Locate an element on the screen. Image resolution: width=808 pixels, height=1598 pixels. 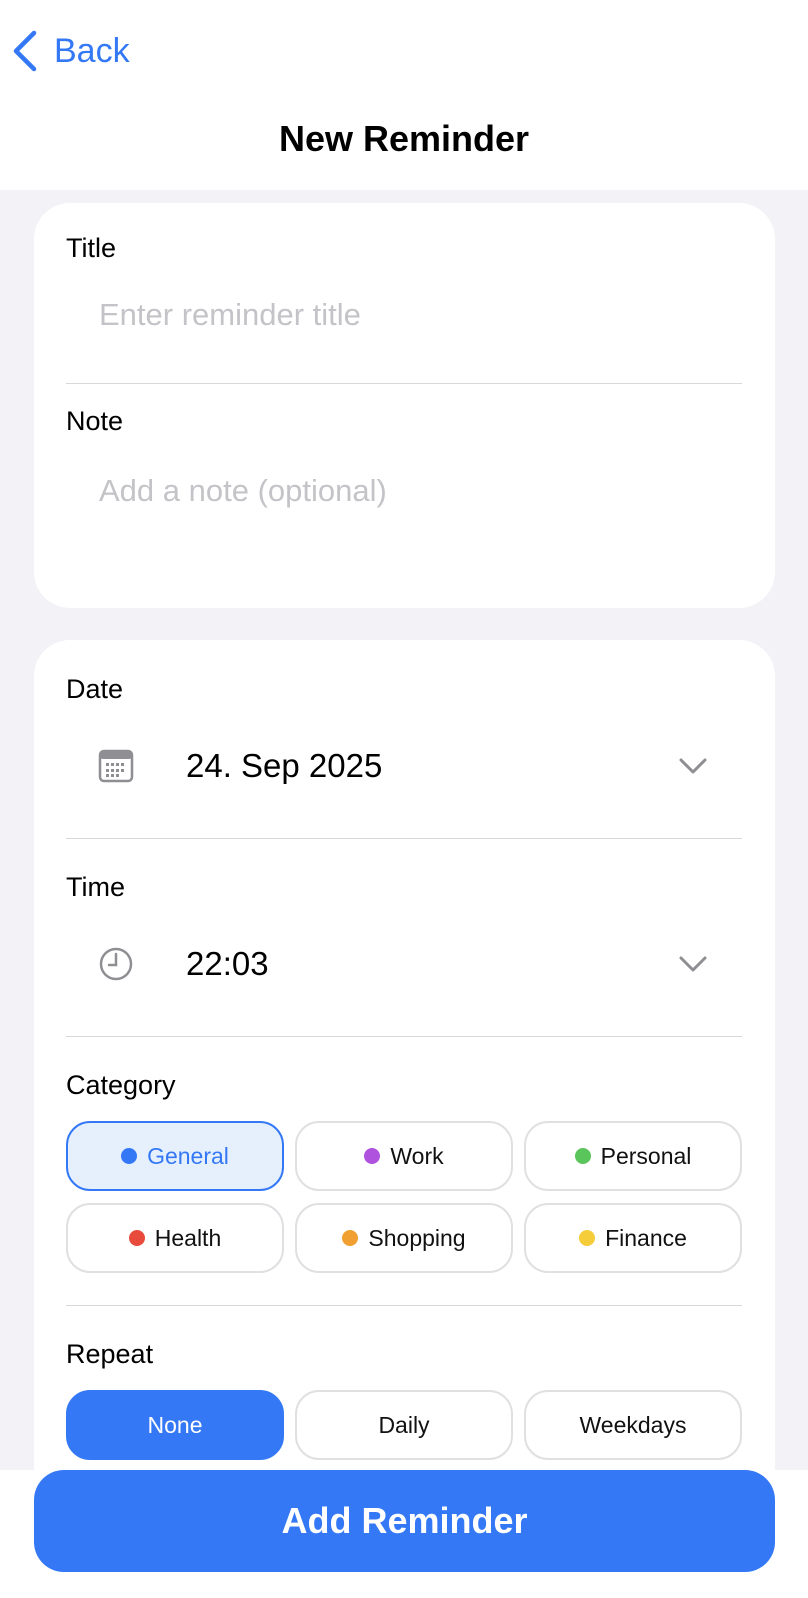
chip-label: Personal is located at coordinates (646, 1155).